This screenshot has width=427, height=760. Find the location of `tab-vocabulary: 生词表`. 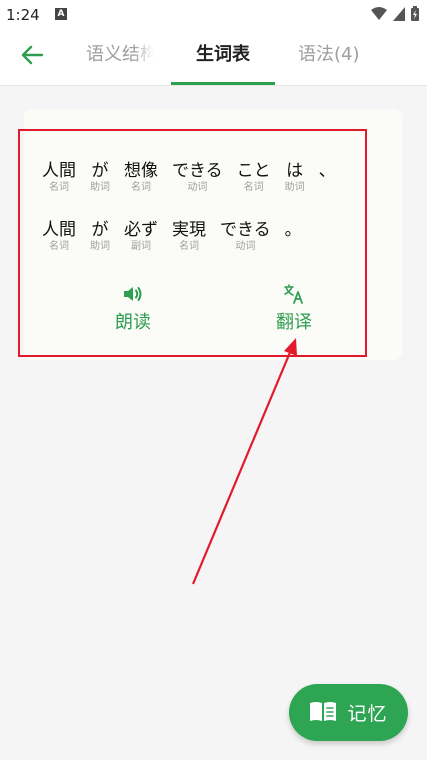

tab-vocabulary: 生词表 is located at coordinates (223, 55).